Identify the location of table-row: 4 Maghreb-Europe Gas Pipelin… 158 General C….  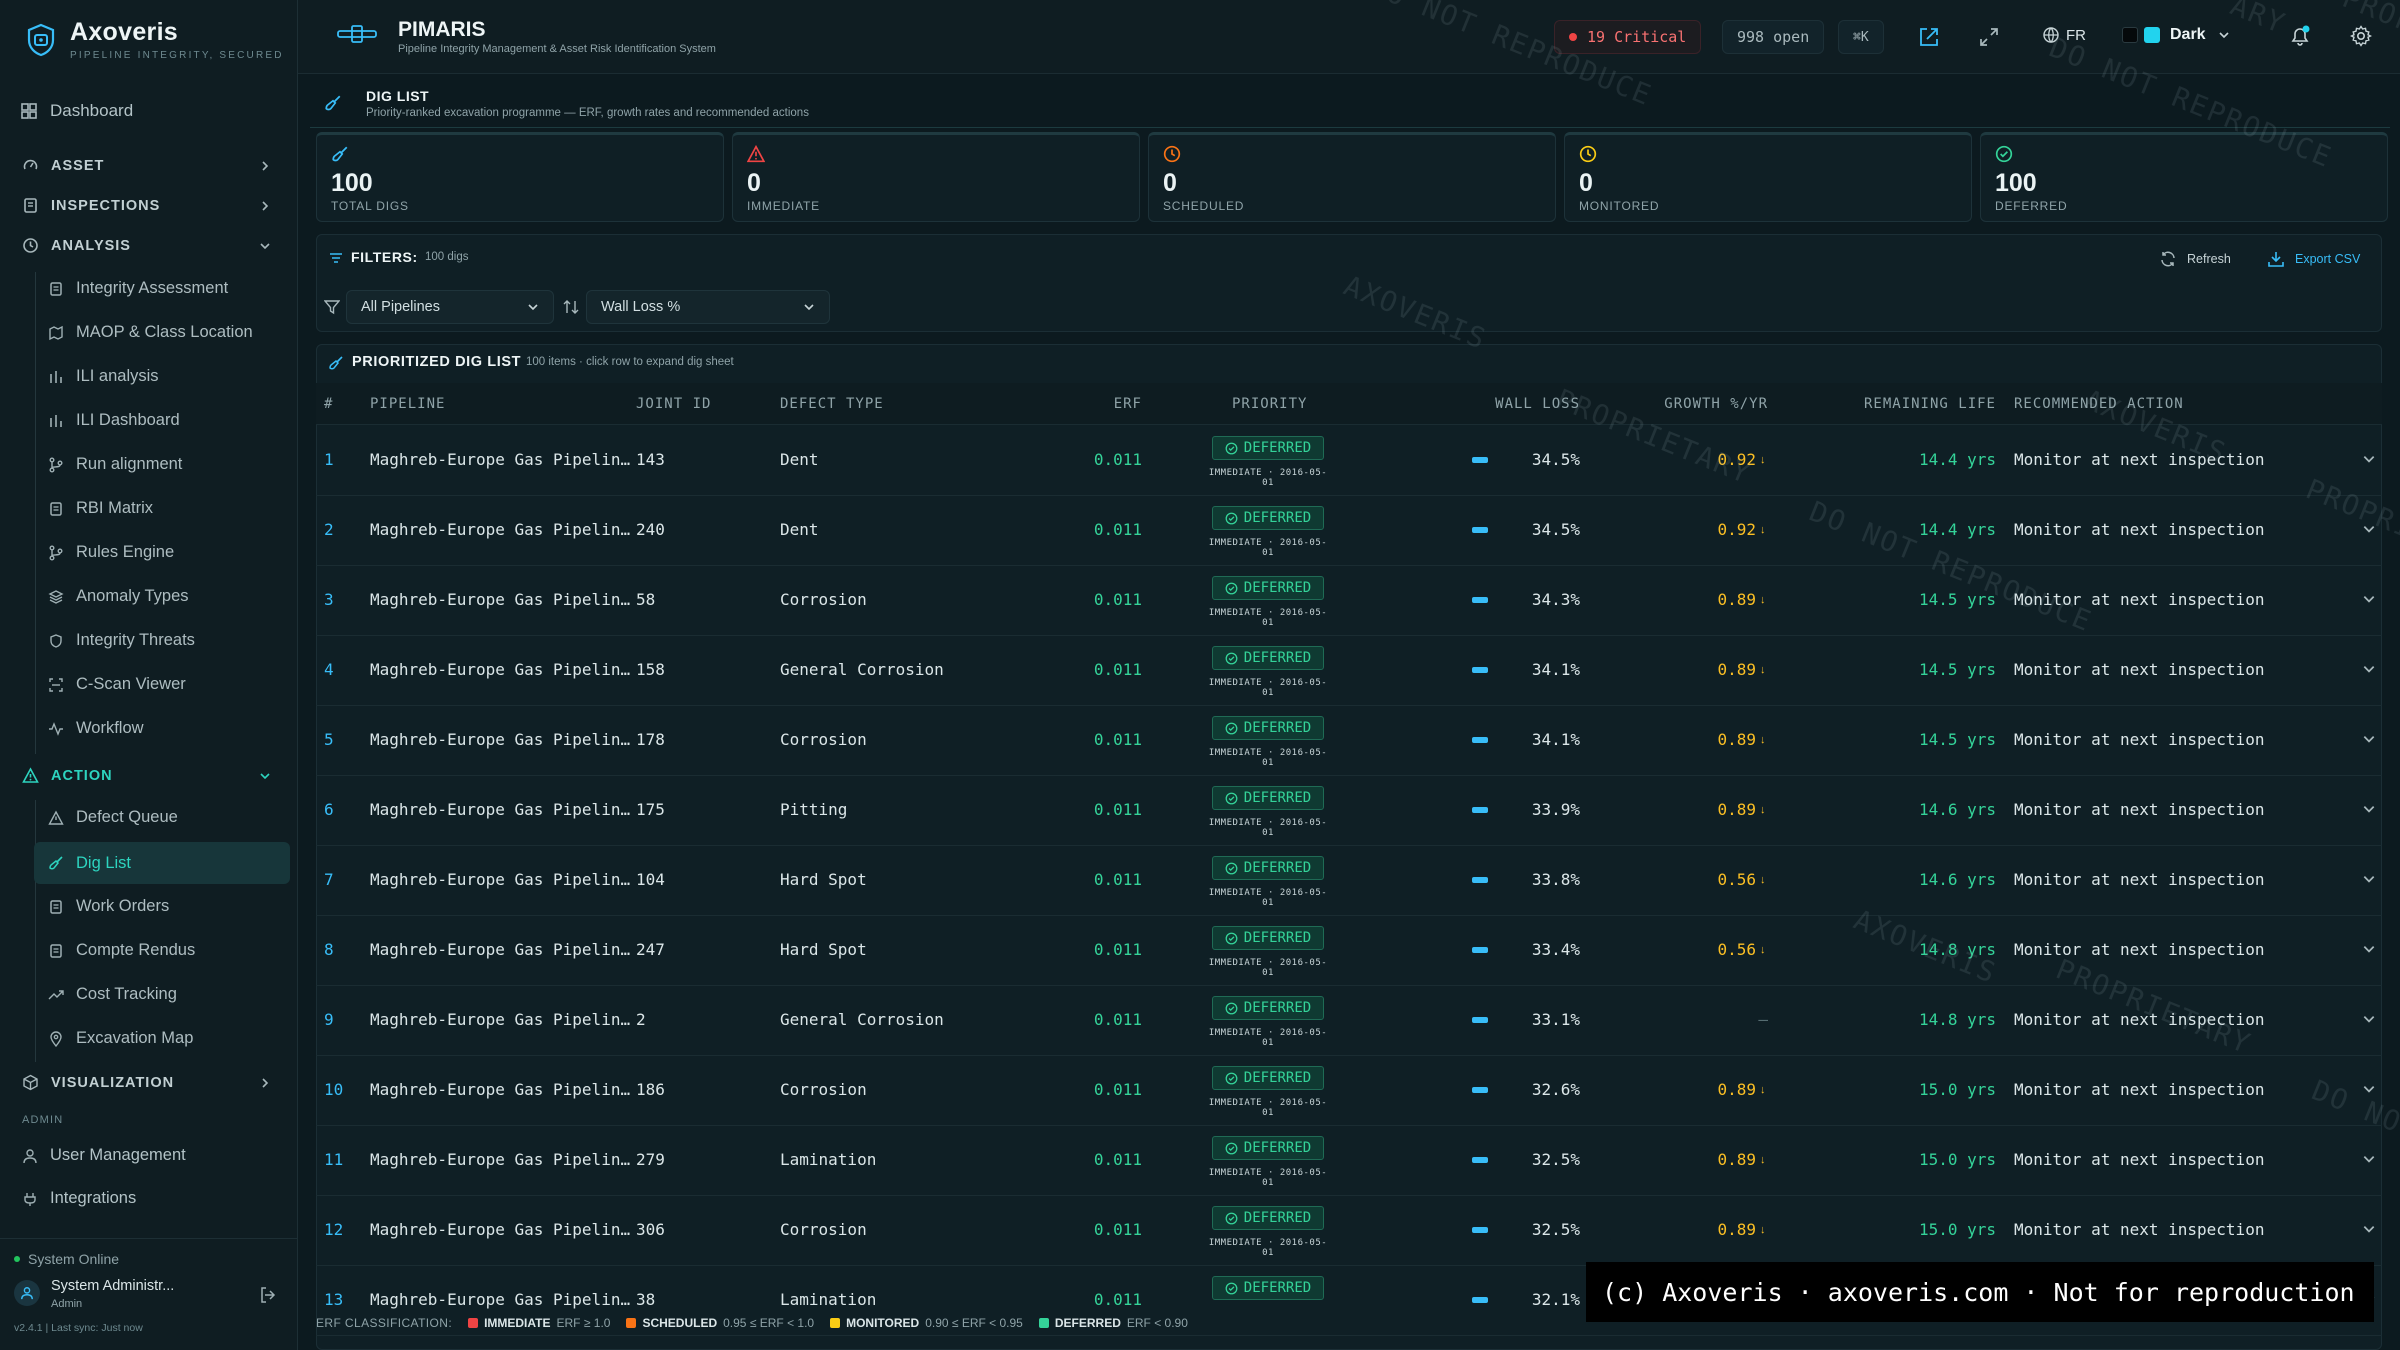
(1349, 671).